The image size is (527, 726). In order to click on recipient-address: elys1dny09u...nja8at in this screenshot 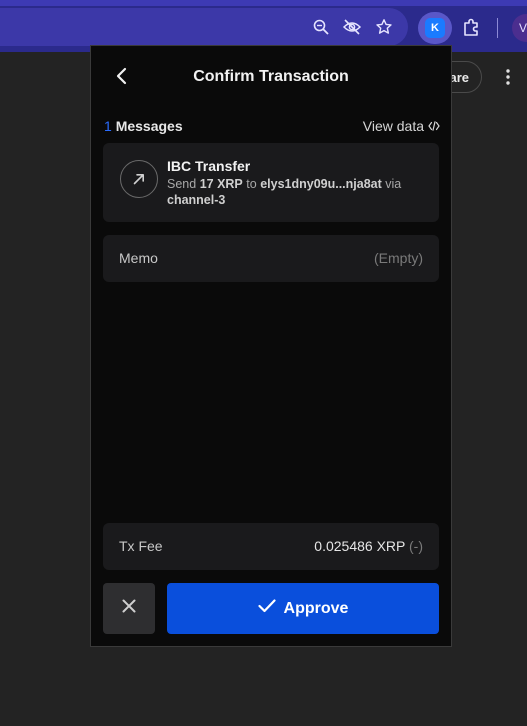, I will do `click(321, 184)`.